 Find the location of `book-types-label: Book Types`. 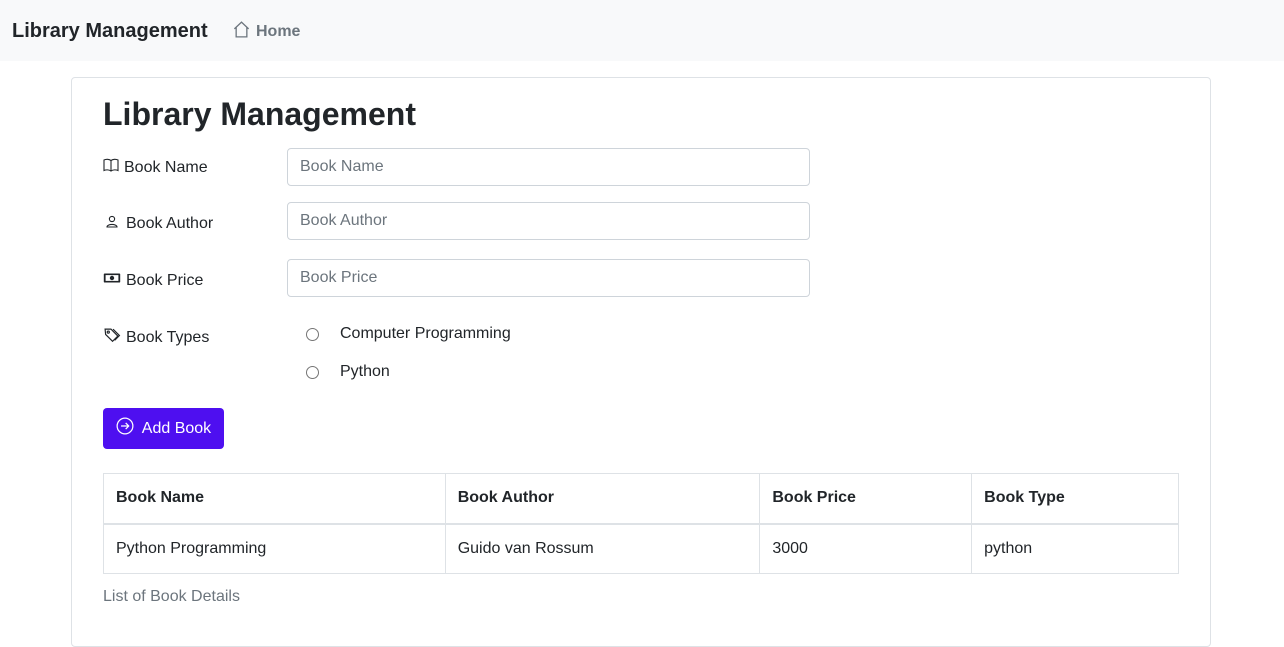

book-types-label: Book Types is located at coordinates (156, 338).